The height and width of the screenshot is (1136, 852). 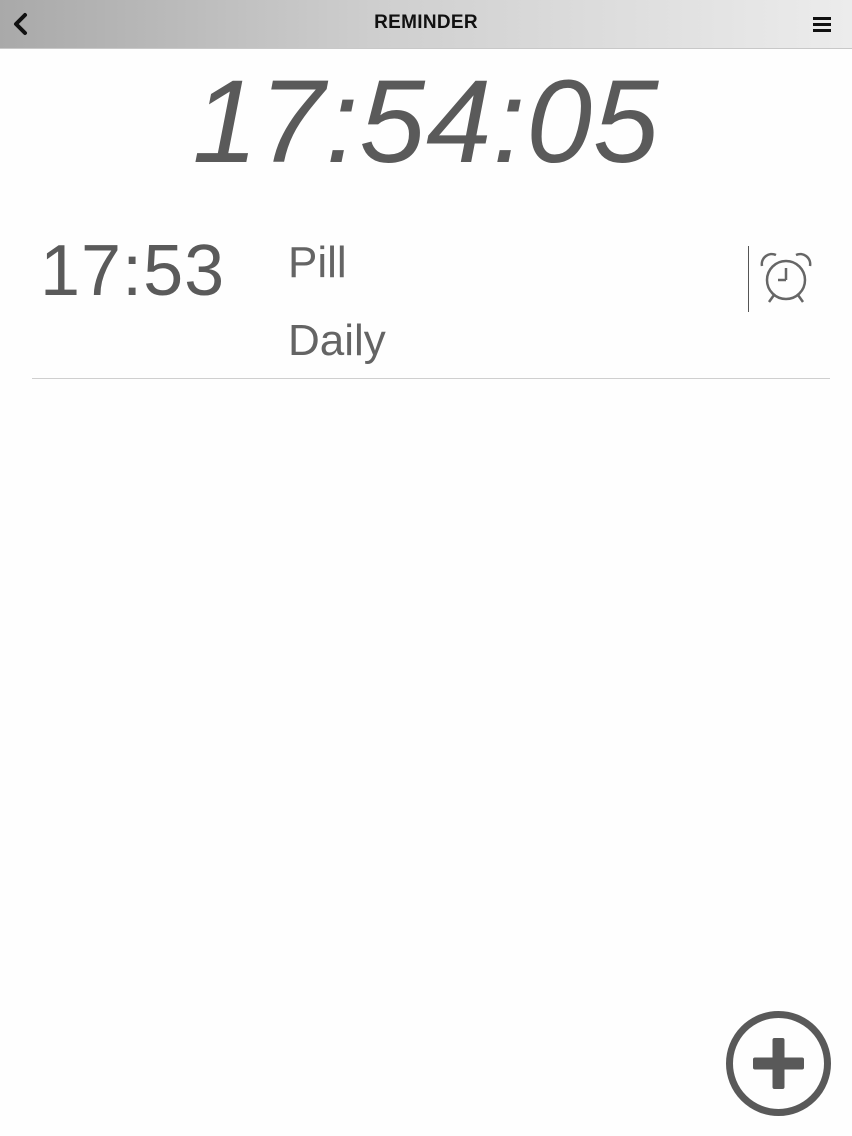 I want to click on reminder-repeat: Daily, so click(x=337, y=340).